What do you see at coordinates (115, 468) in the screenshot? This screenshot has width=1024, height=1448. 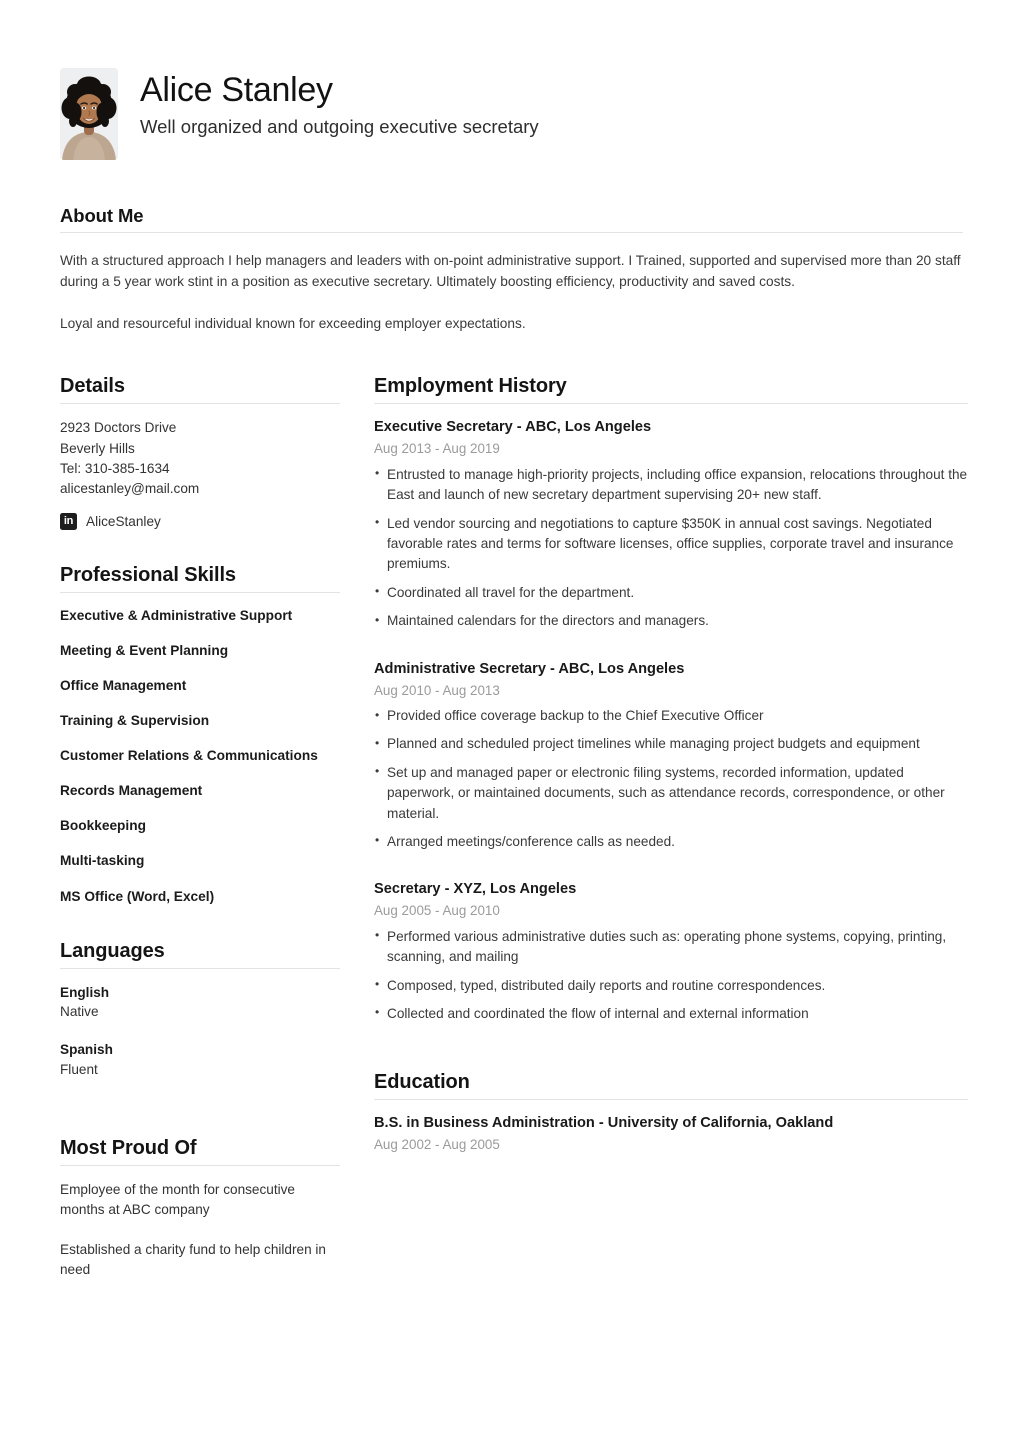 I see `phone-number: Tel: 310-385-1634` at bounding box center [115, 468].